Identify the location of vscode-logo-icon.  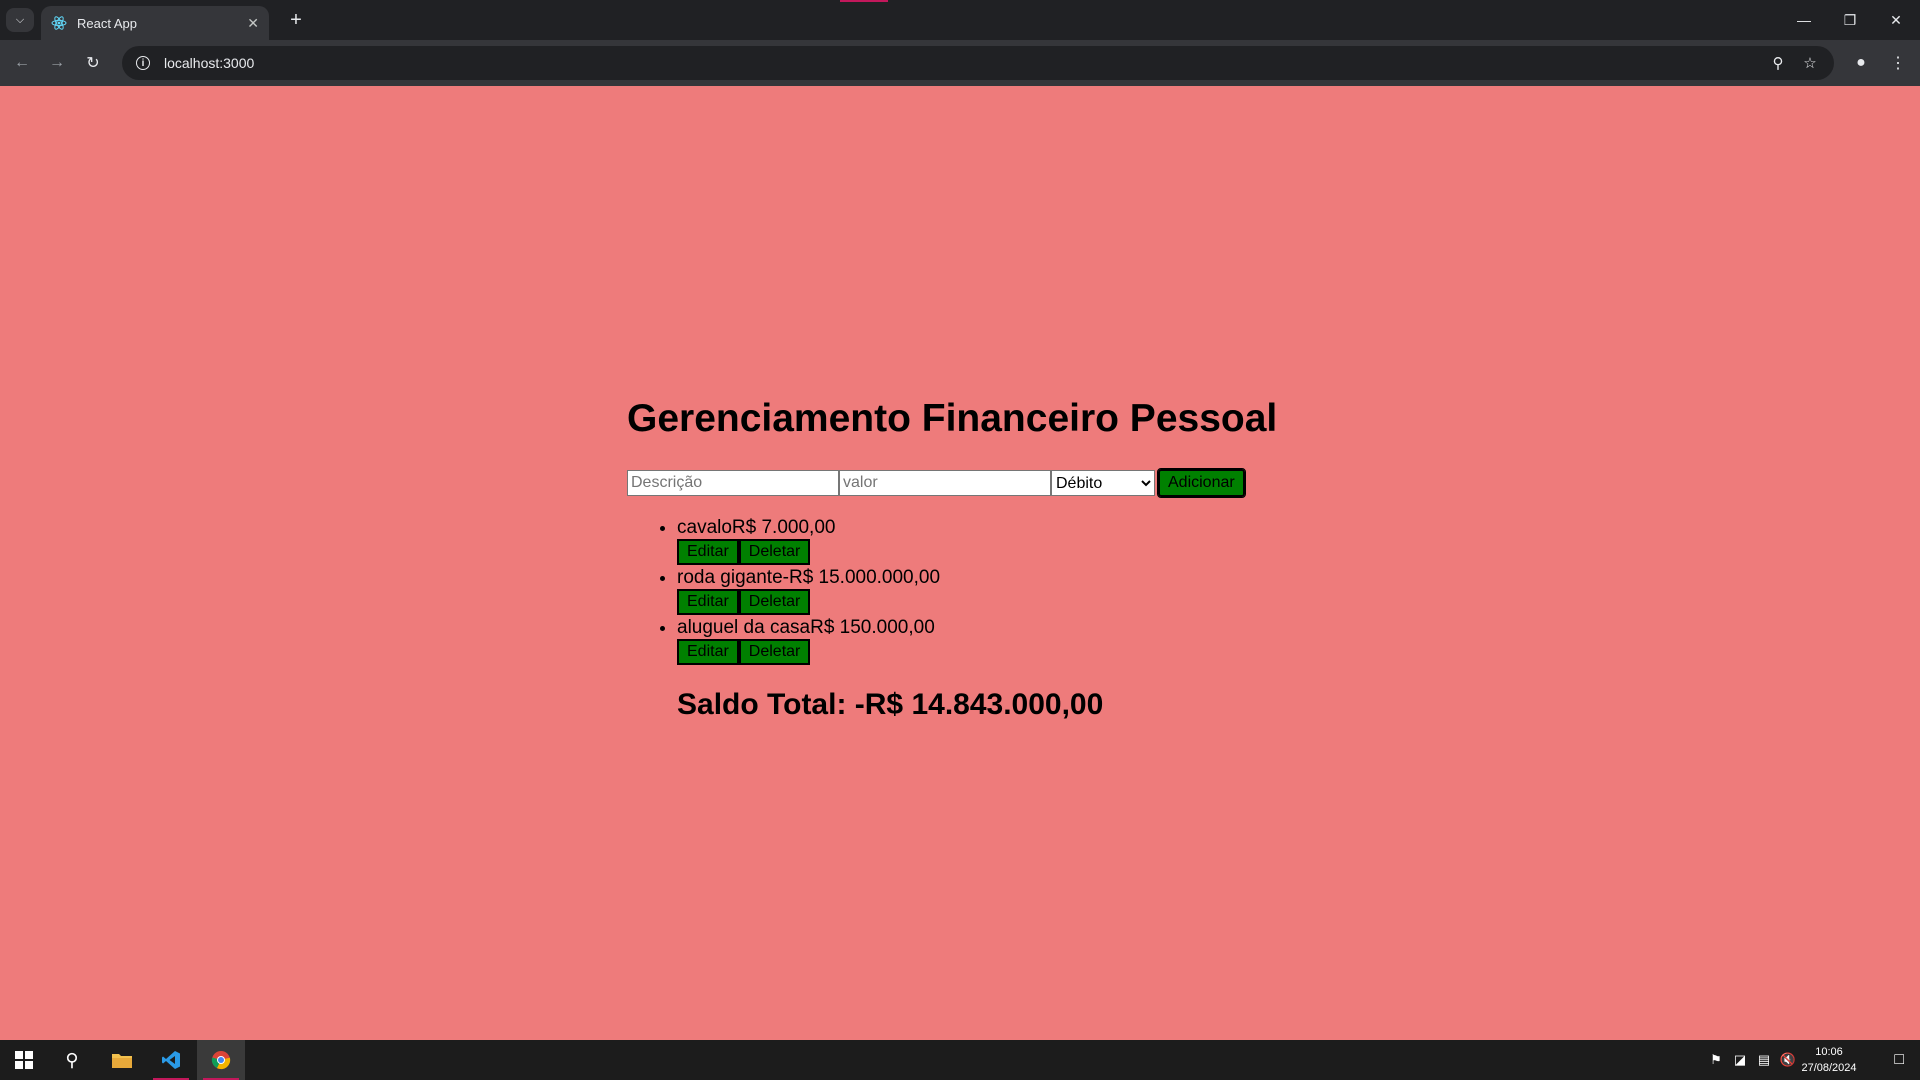
(171, 1060).